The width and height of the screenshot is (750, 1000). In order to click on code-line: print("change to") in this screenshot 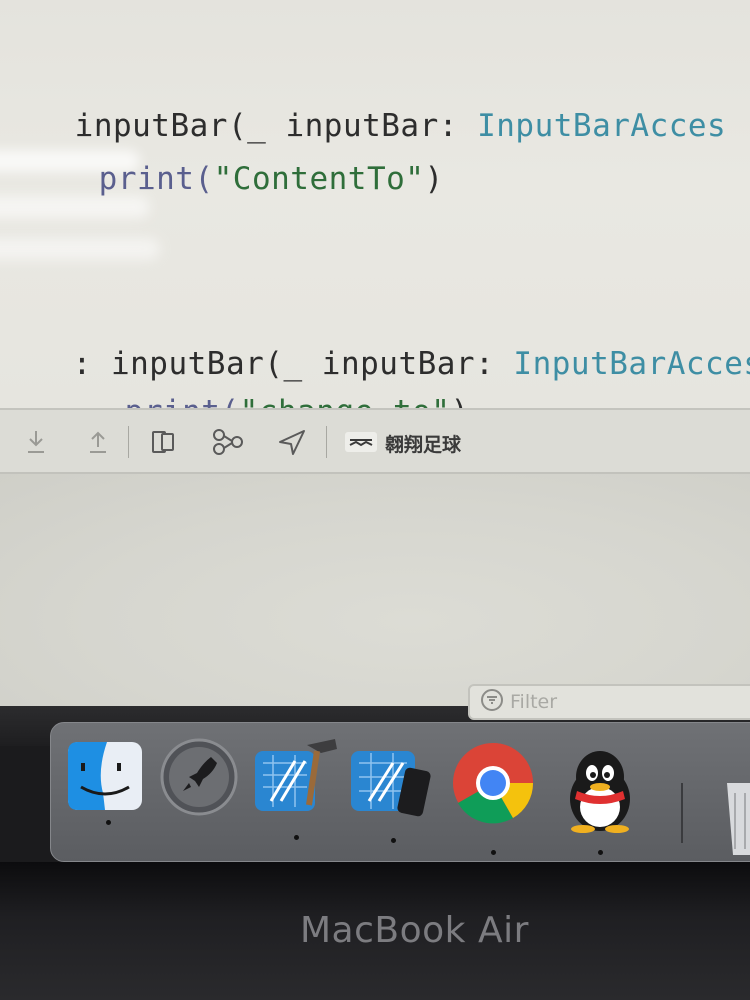, I will do `click(259, 383)`.